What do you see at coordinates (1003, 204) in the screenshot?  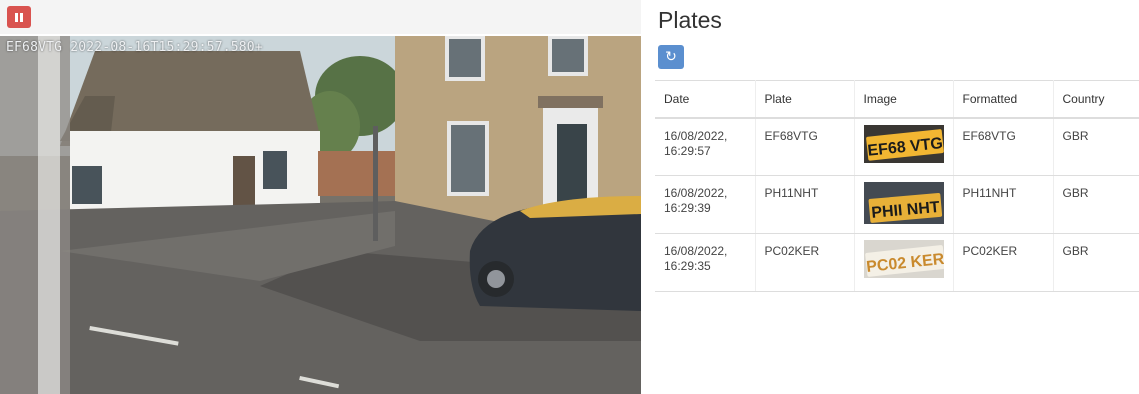 I see `formatted-cell: PH11NHT` at bounding box center [1003, 204].